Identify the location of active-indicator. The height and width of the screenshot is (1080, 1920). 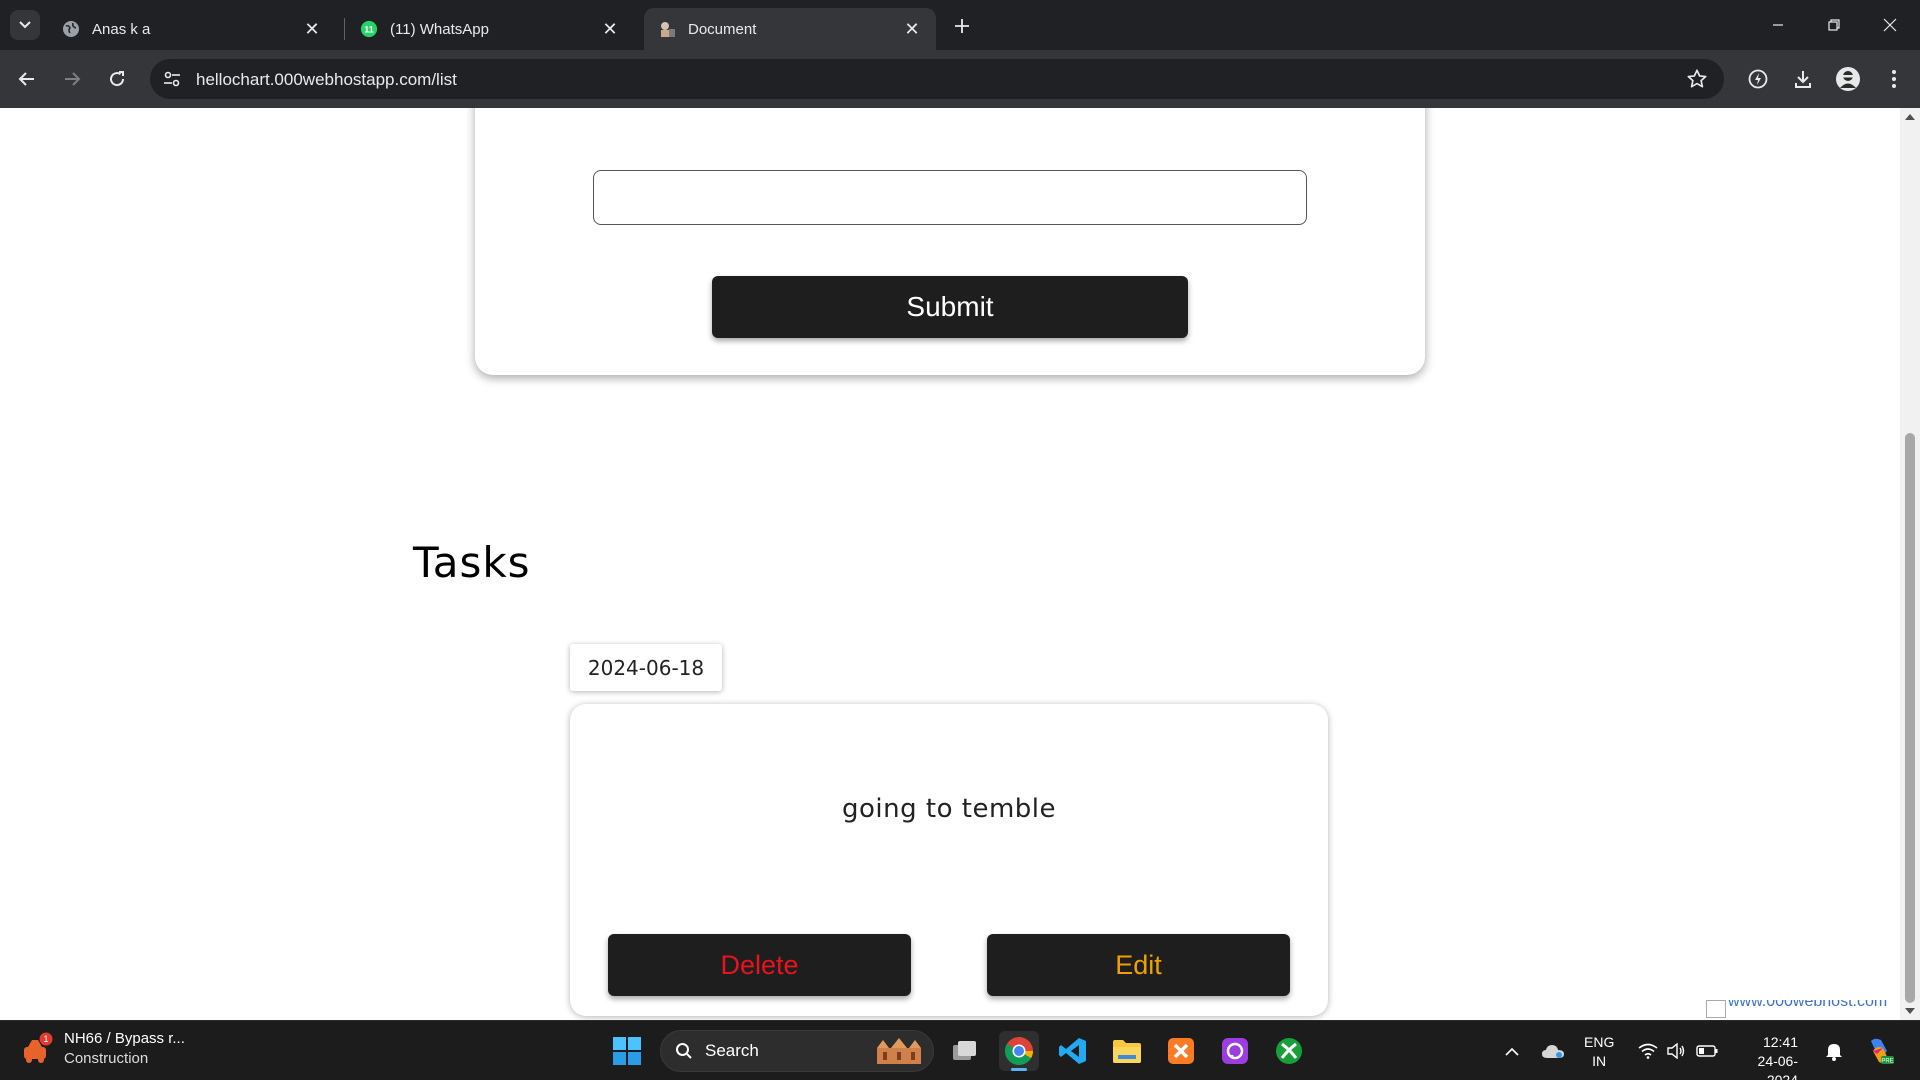
(1019, 1069).